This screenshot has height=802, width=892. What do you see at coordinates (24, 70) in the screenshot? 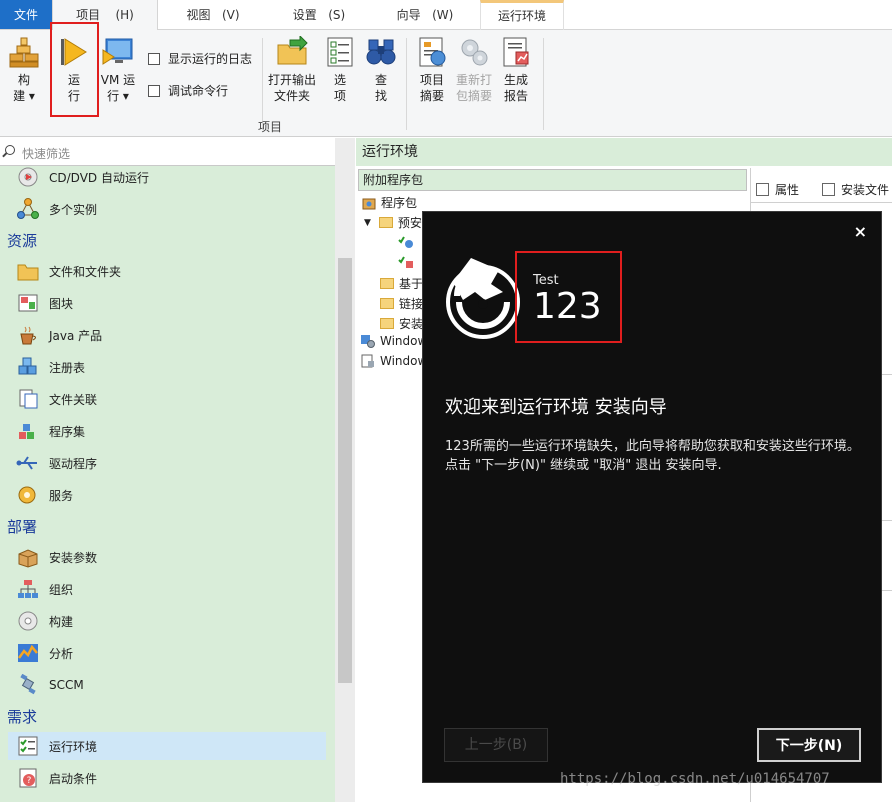
I see `build-button: 构 建 ▾` at bounding box center [24, 70].